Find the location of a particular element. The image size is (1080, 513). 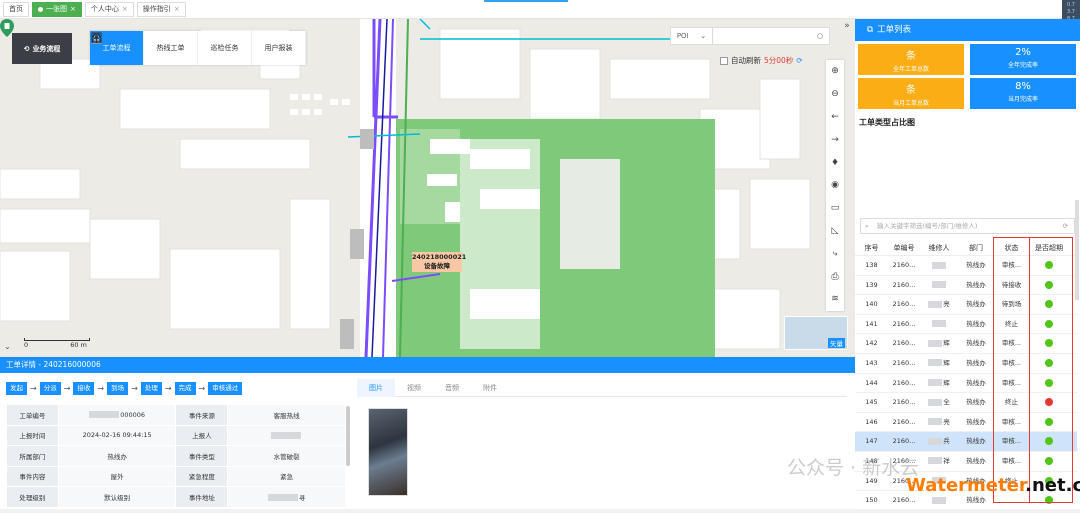

zoom-out-icon: ⊖ is located at coordinates (835, 94).